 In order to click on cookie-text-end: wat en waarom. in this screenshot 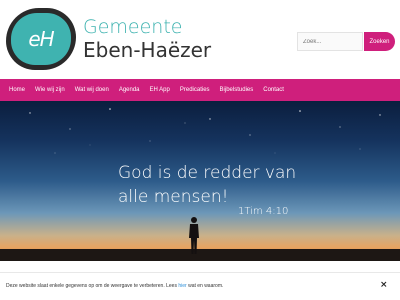, I will do `click(205, 286)`.